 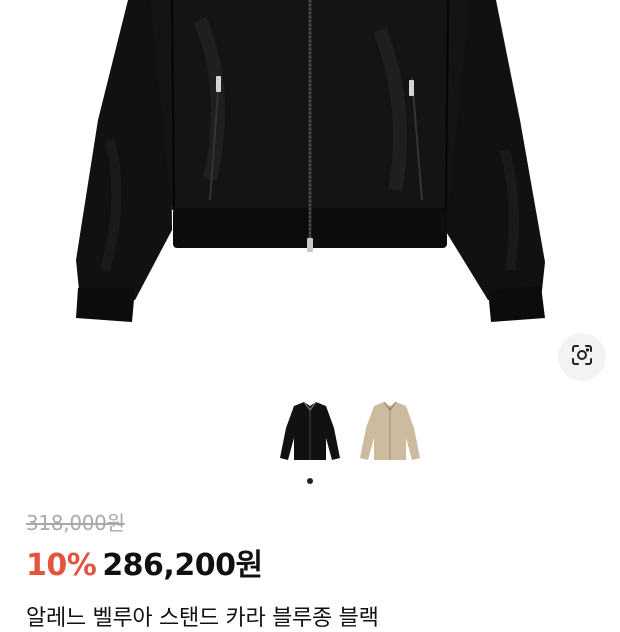 I want to click on gallery-page-dot, so click(x=310, y=481).